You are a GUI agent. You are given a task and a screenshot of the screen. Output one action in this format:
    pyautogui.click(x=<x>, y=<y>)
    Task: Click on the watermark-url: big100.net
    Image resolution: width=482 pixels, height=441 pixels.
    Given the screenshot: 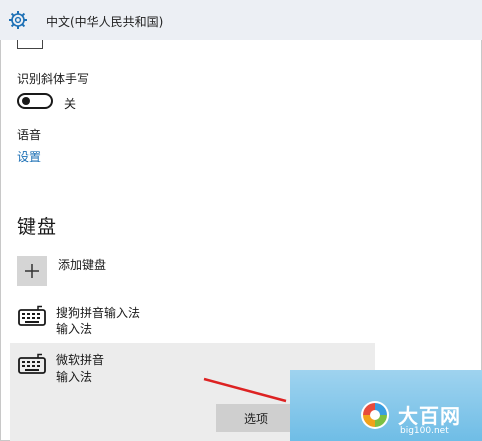 What is the action you would take?
    pyautogui.click(x=424, y=431)
    